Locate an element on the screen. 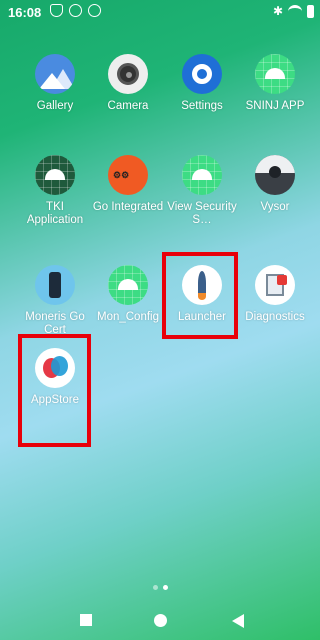 The height and width of the screenshot is (640, 320). app-settings: Settings is located at coordinates (202, 83).